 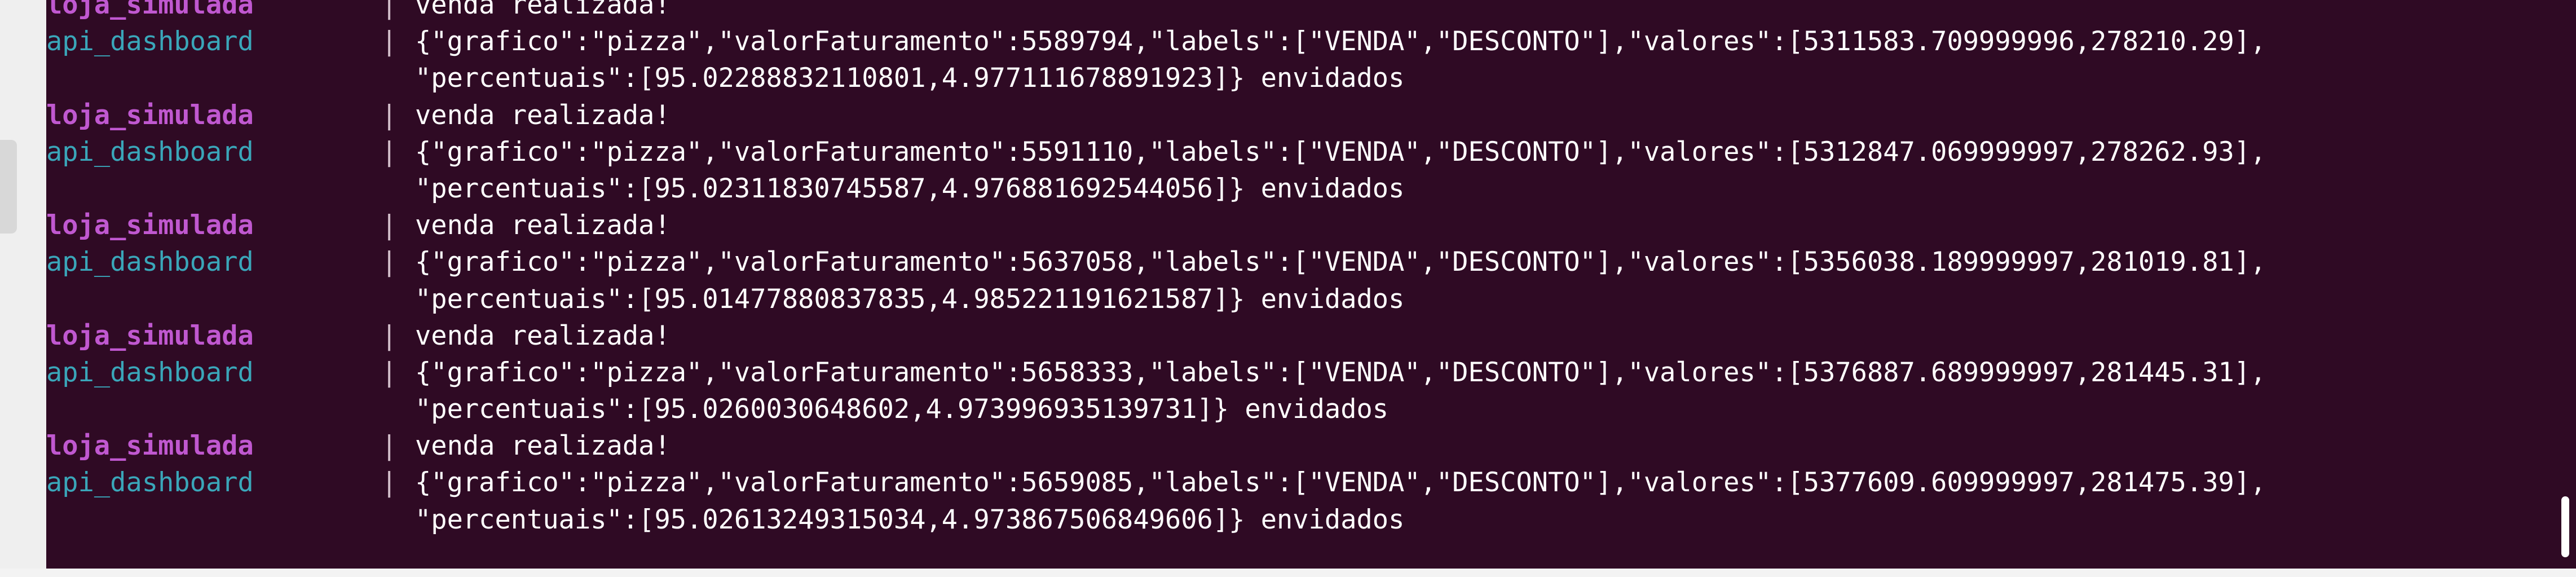 What do you see at coordinates (8, 187) in the screenshot?
I see `side-handle` at bounding box center [8, 187].